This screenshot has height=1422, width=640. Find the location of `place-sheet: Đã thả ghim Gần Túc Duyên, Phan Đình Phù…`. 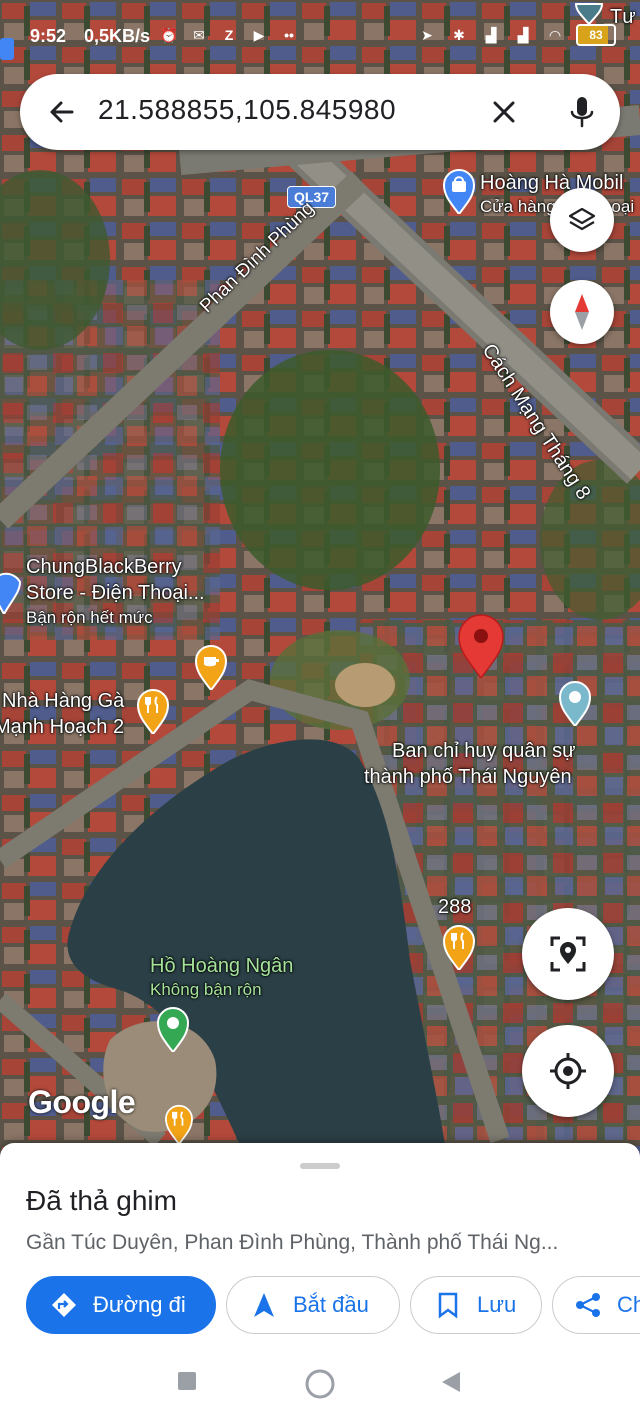

place-sheet: Đã thả ghim Gần Túc Duyên, Phan Đình Phù… is located at coordinates (320, 1246).